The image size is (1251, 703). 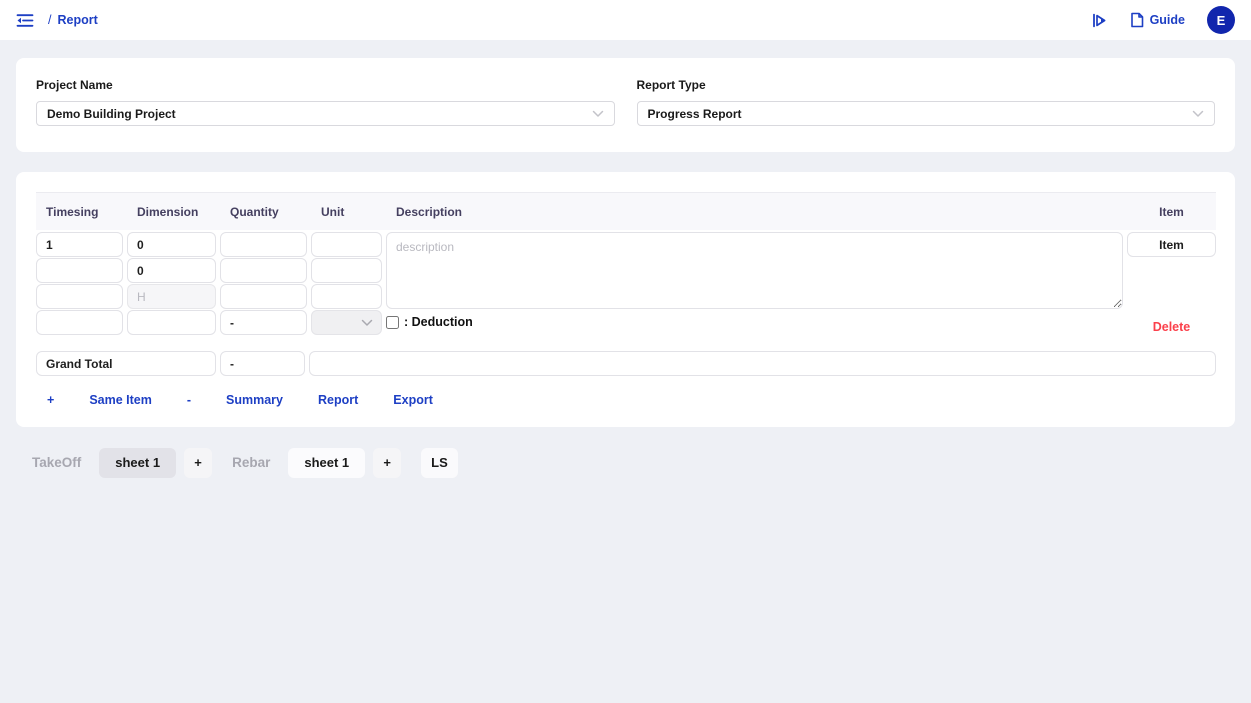 I want to click on grand-total-quantity-input, so click(x=262, y=363).